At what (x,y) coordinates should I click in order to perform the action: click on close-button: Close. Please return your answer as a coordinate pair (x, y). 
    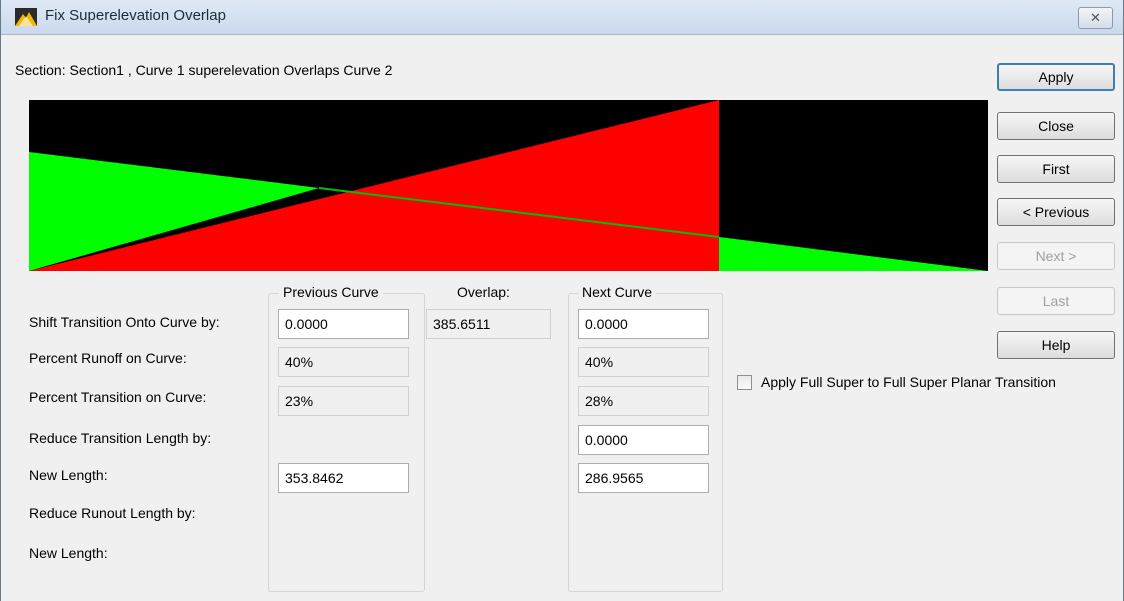
    Looking at the image, I should click on (1056, 126).